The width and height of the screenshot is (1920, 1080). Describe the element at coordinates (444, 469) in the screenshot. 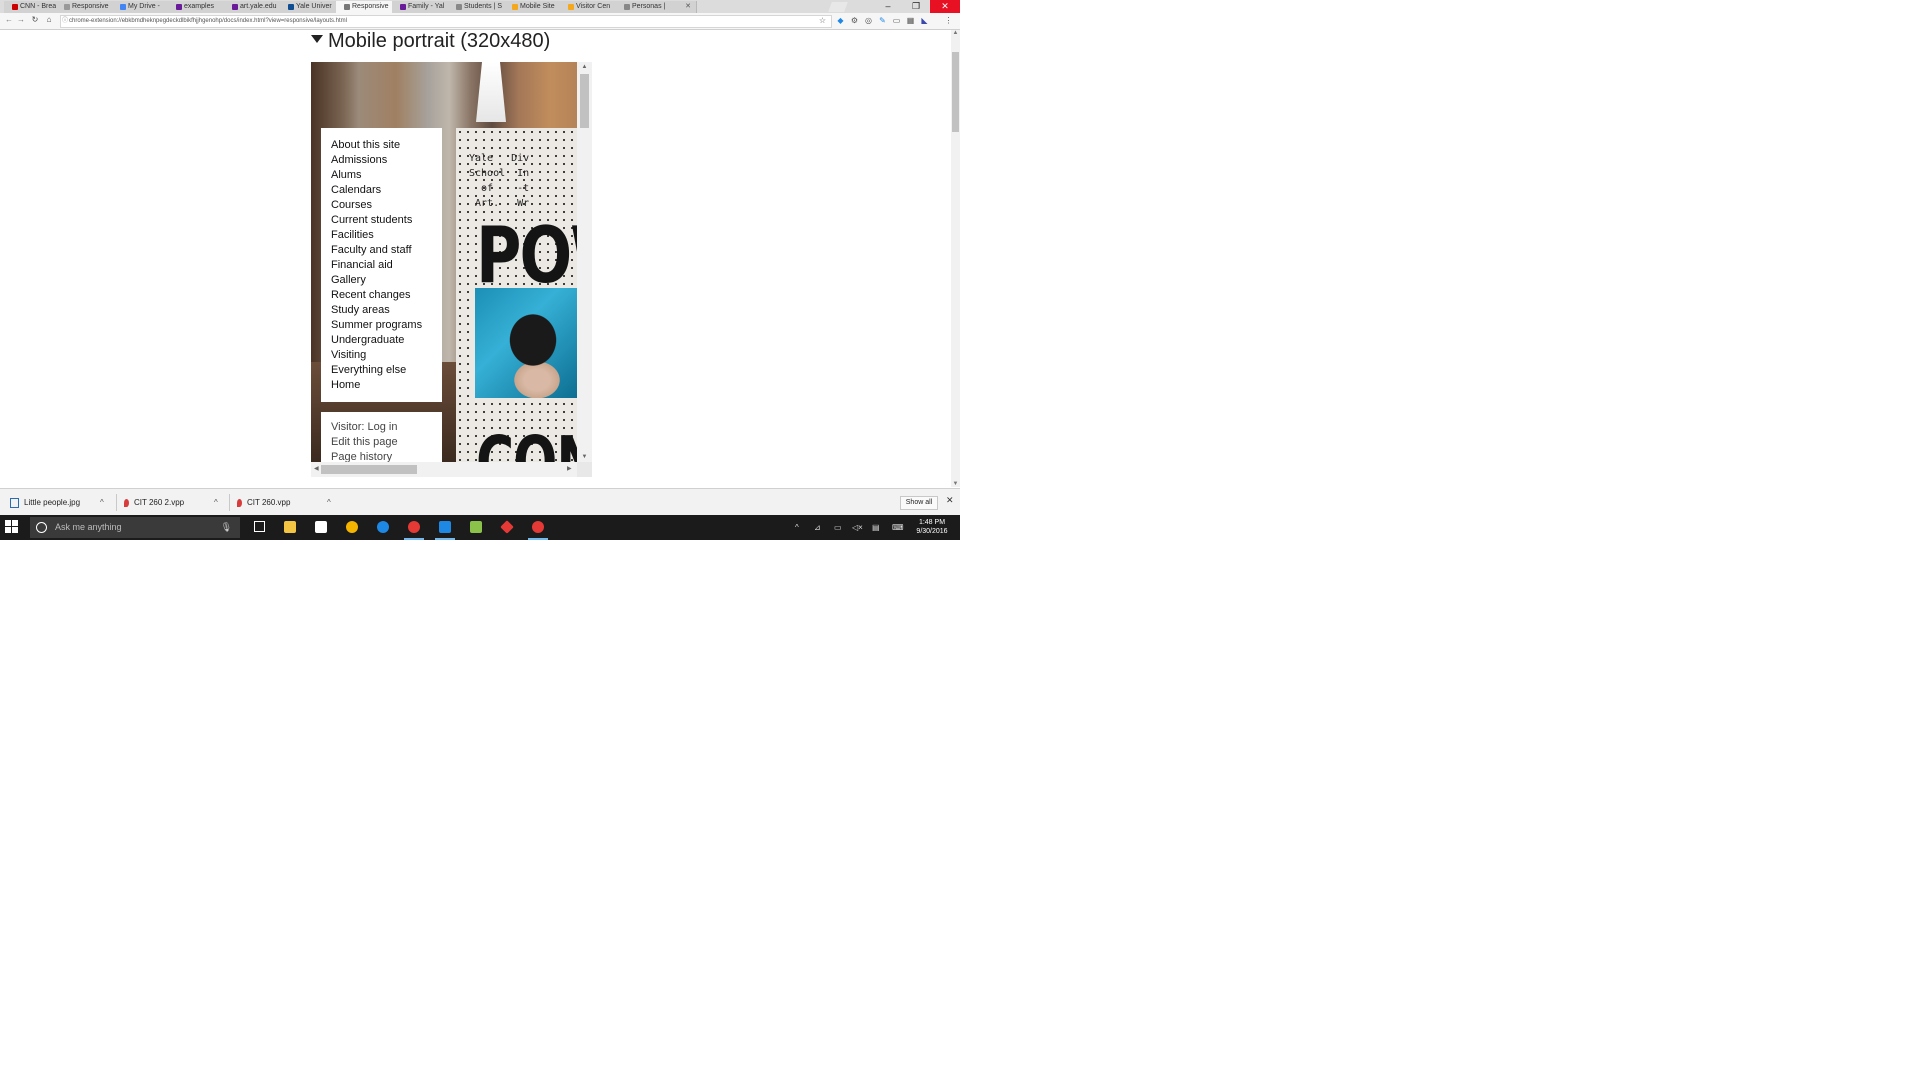

I see `preview-horizontal-scrollbar: ◀ ▶` at that location.